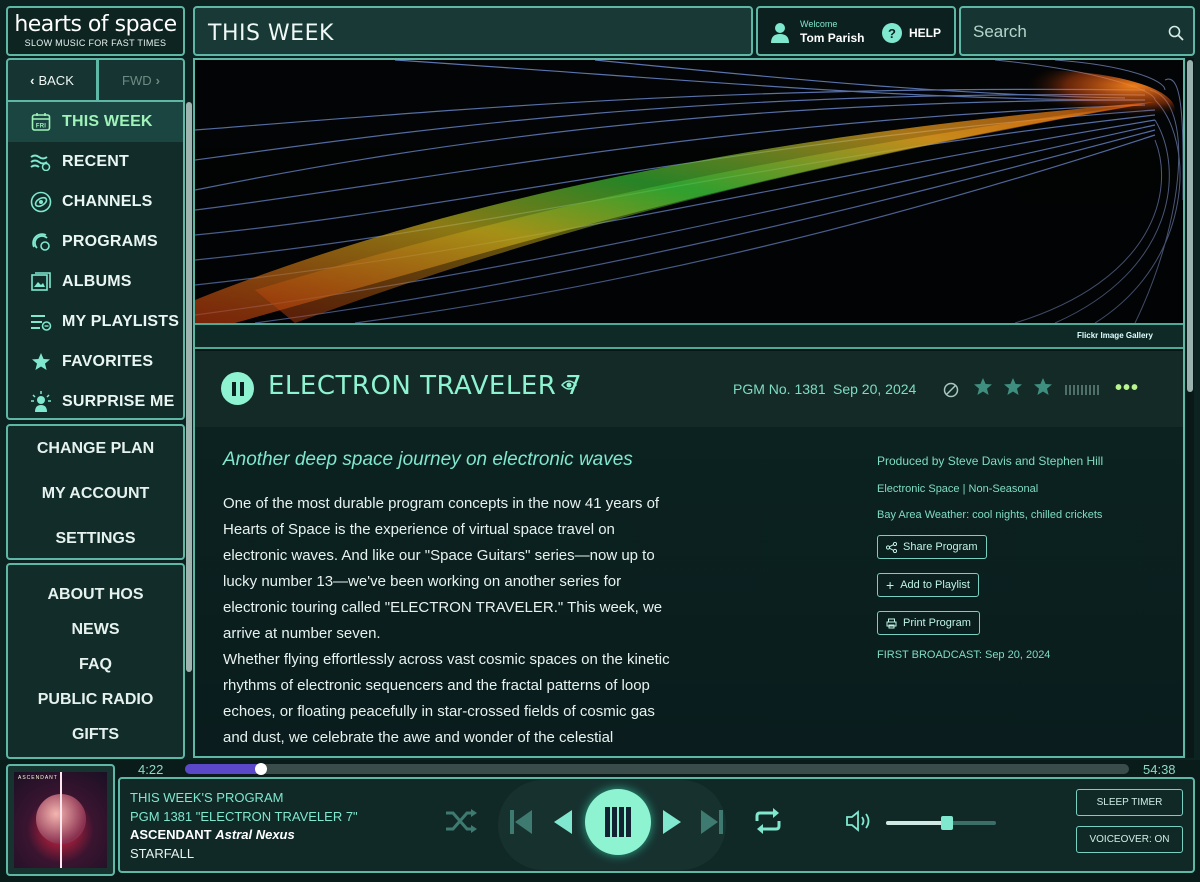 The image size is (1200, 882). Describe the element at coordinates (95, 629) in the screenshot. I see `news-link: NEWS` at that location.